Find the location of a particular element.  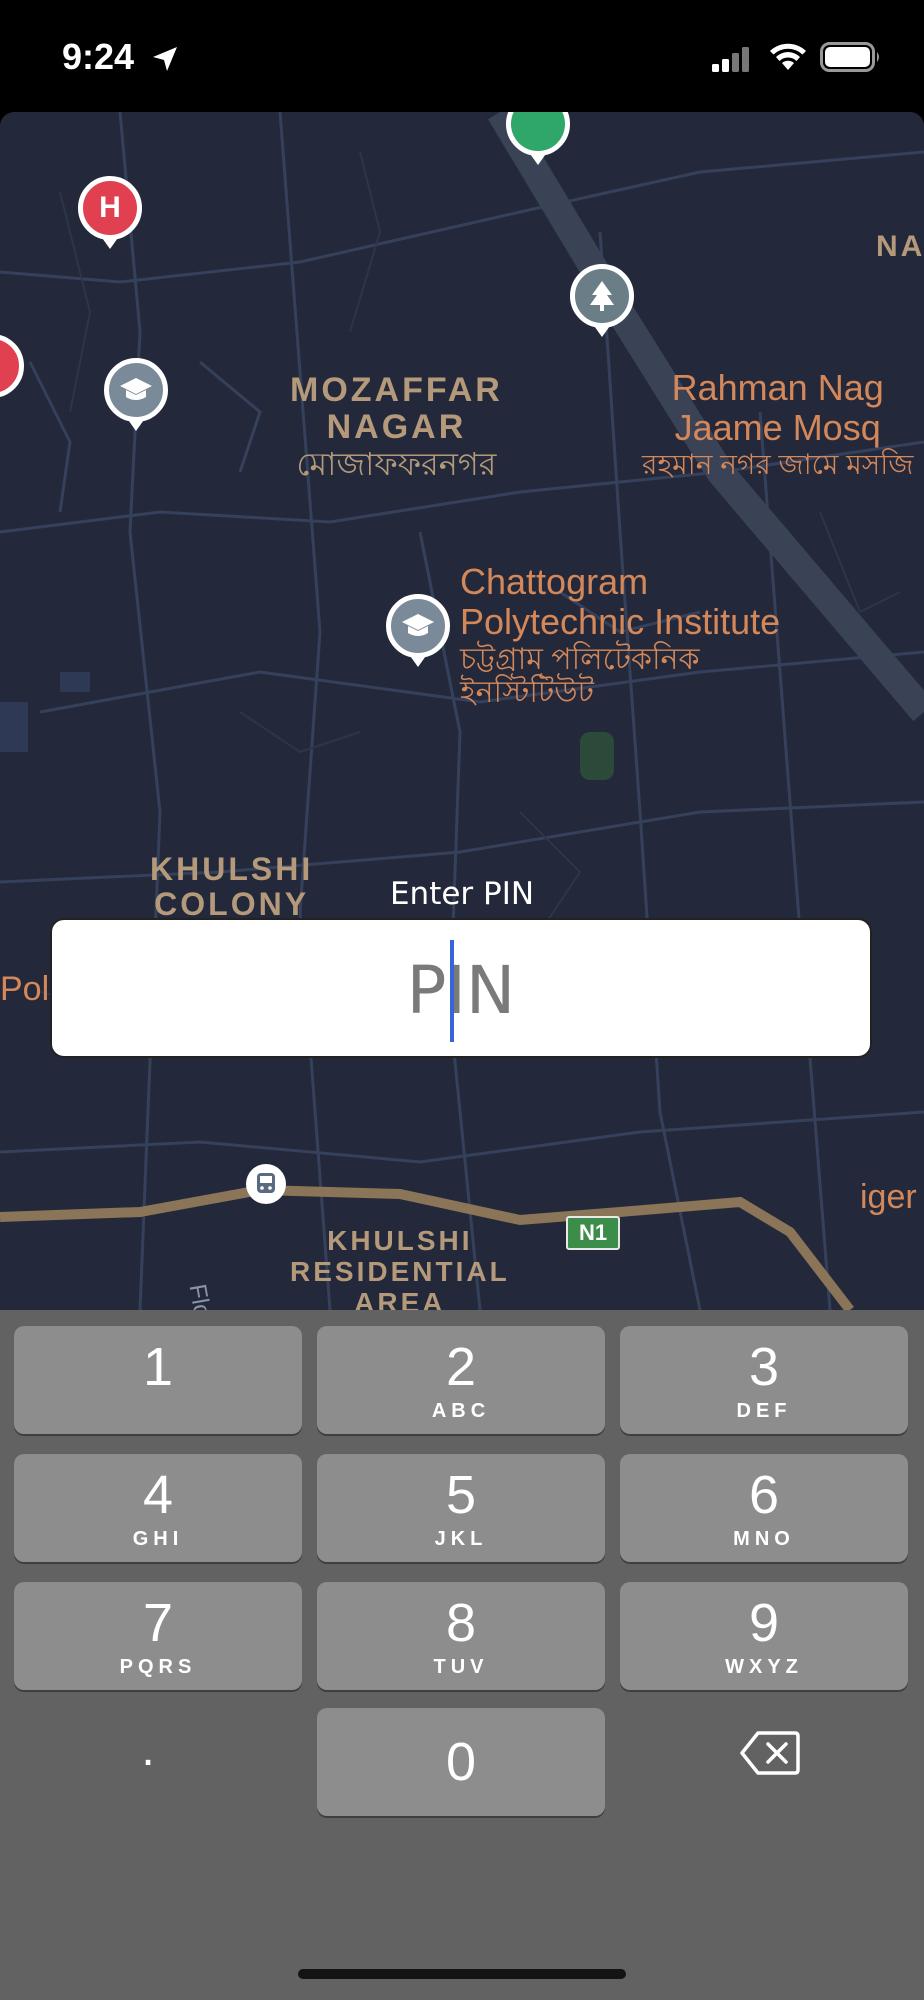

key-letters: GHI is located at coordinates (158, 1539).